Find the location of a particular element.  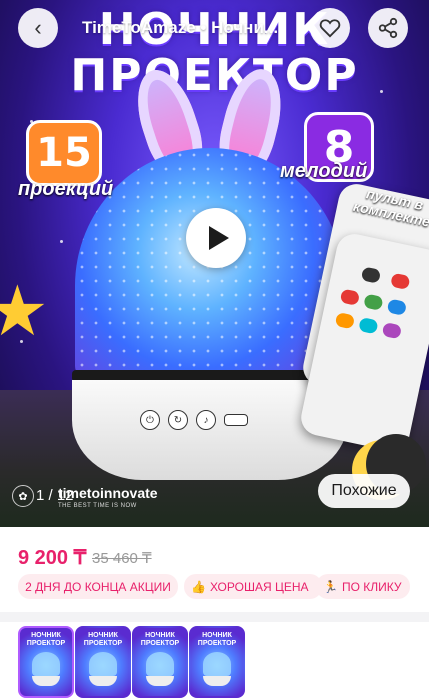

chevron-left-icon: ‹ is located at coordinates (38, 27).